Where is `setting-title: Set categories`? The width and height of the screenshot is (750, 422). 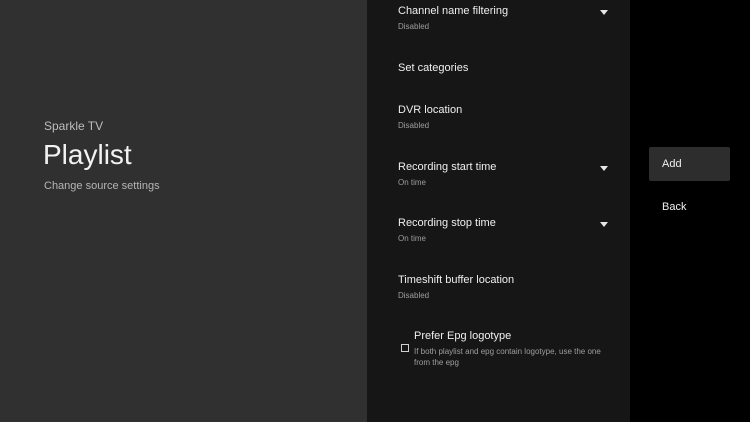
setting-title: Set categories is located at coordinates (433, 68).